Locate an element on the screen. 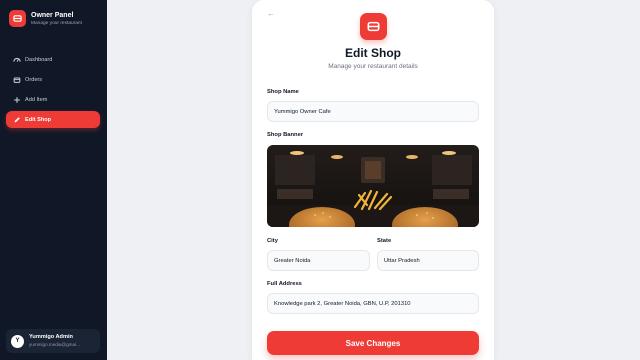  back-arrow-icon: ← is located at coordinates (271, 13).